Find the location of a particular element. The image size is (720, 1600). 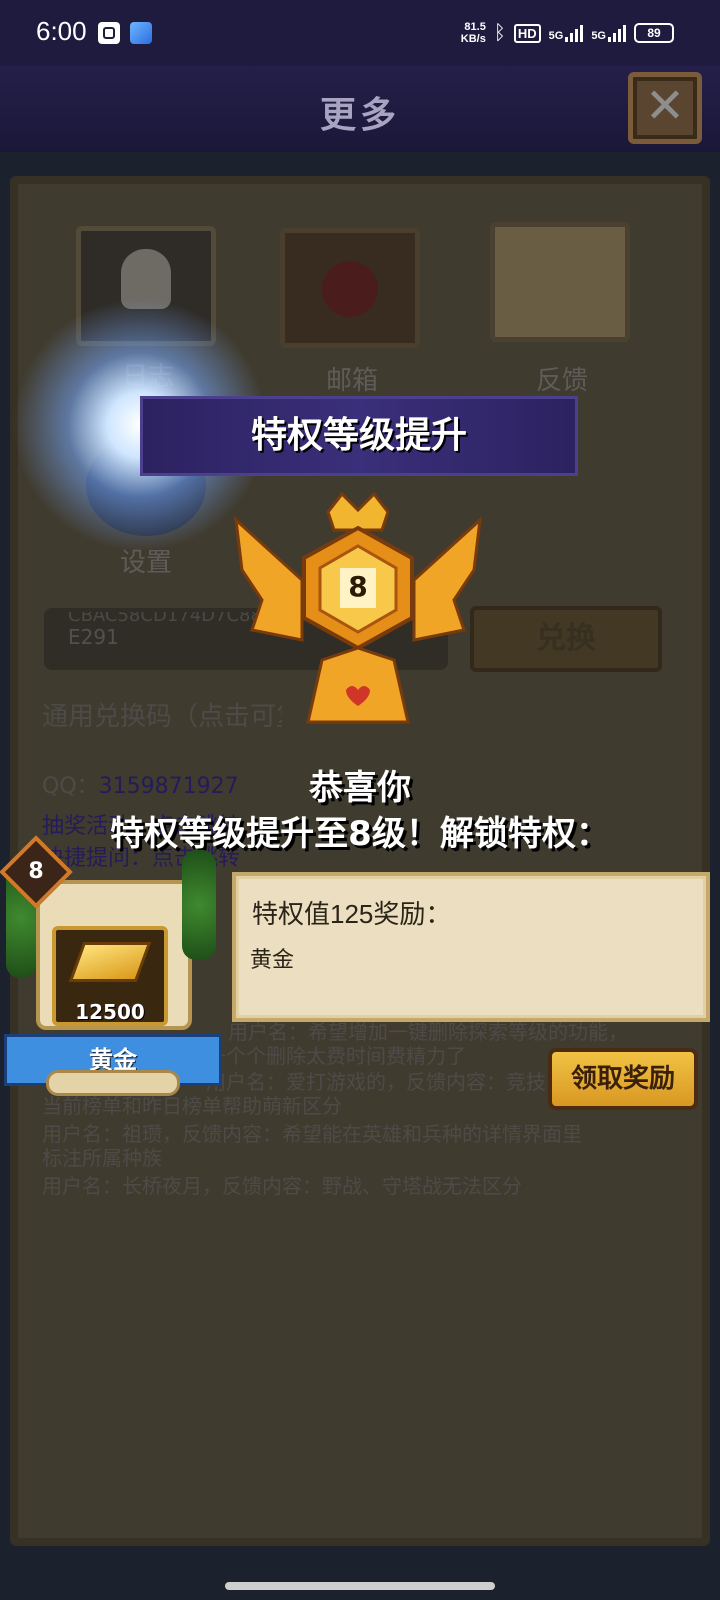

net-speed-value: 81.5 is located at coordinates (475, 27).